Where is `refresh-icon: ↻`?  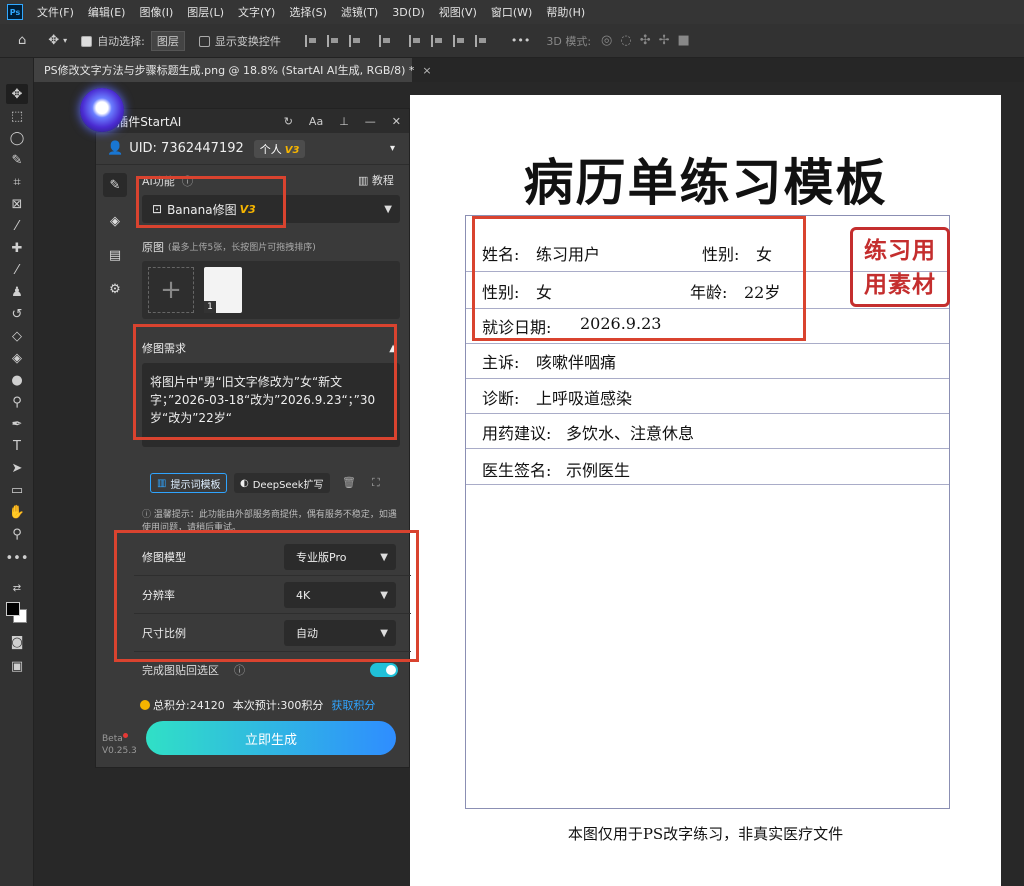 refresh-icon: ↻ is located at coordinates (288, 121).